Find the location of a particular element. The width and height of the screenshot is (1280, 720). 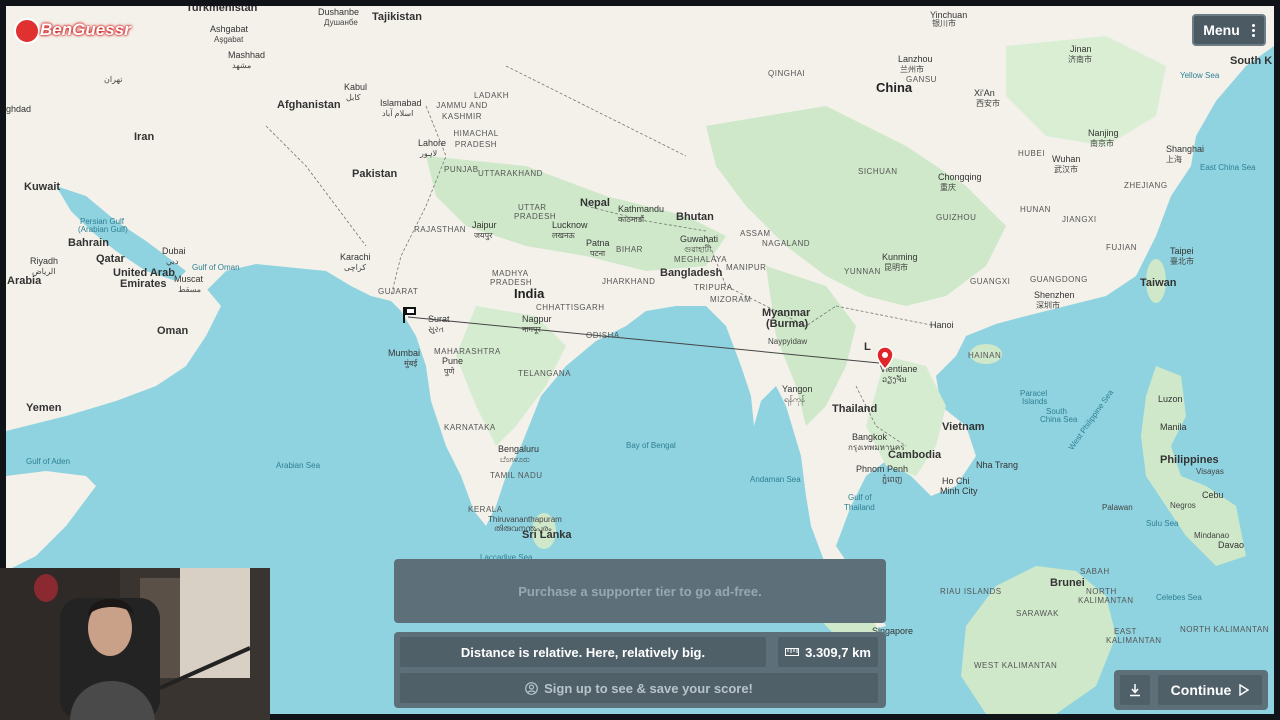

map-label-oman: Oman is located at coordinates (173, 331).